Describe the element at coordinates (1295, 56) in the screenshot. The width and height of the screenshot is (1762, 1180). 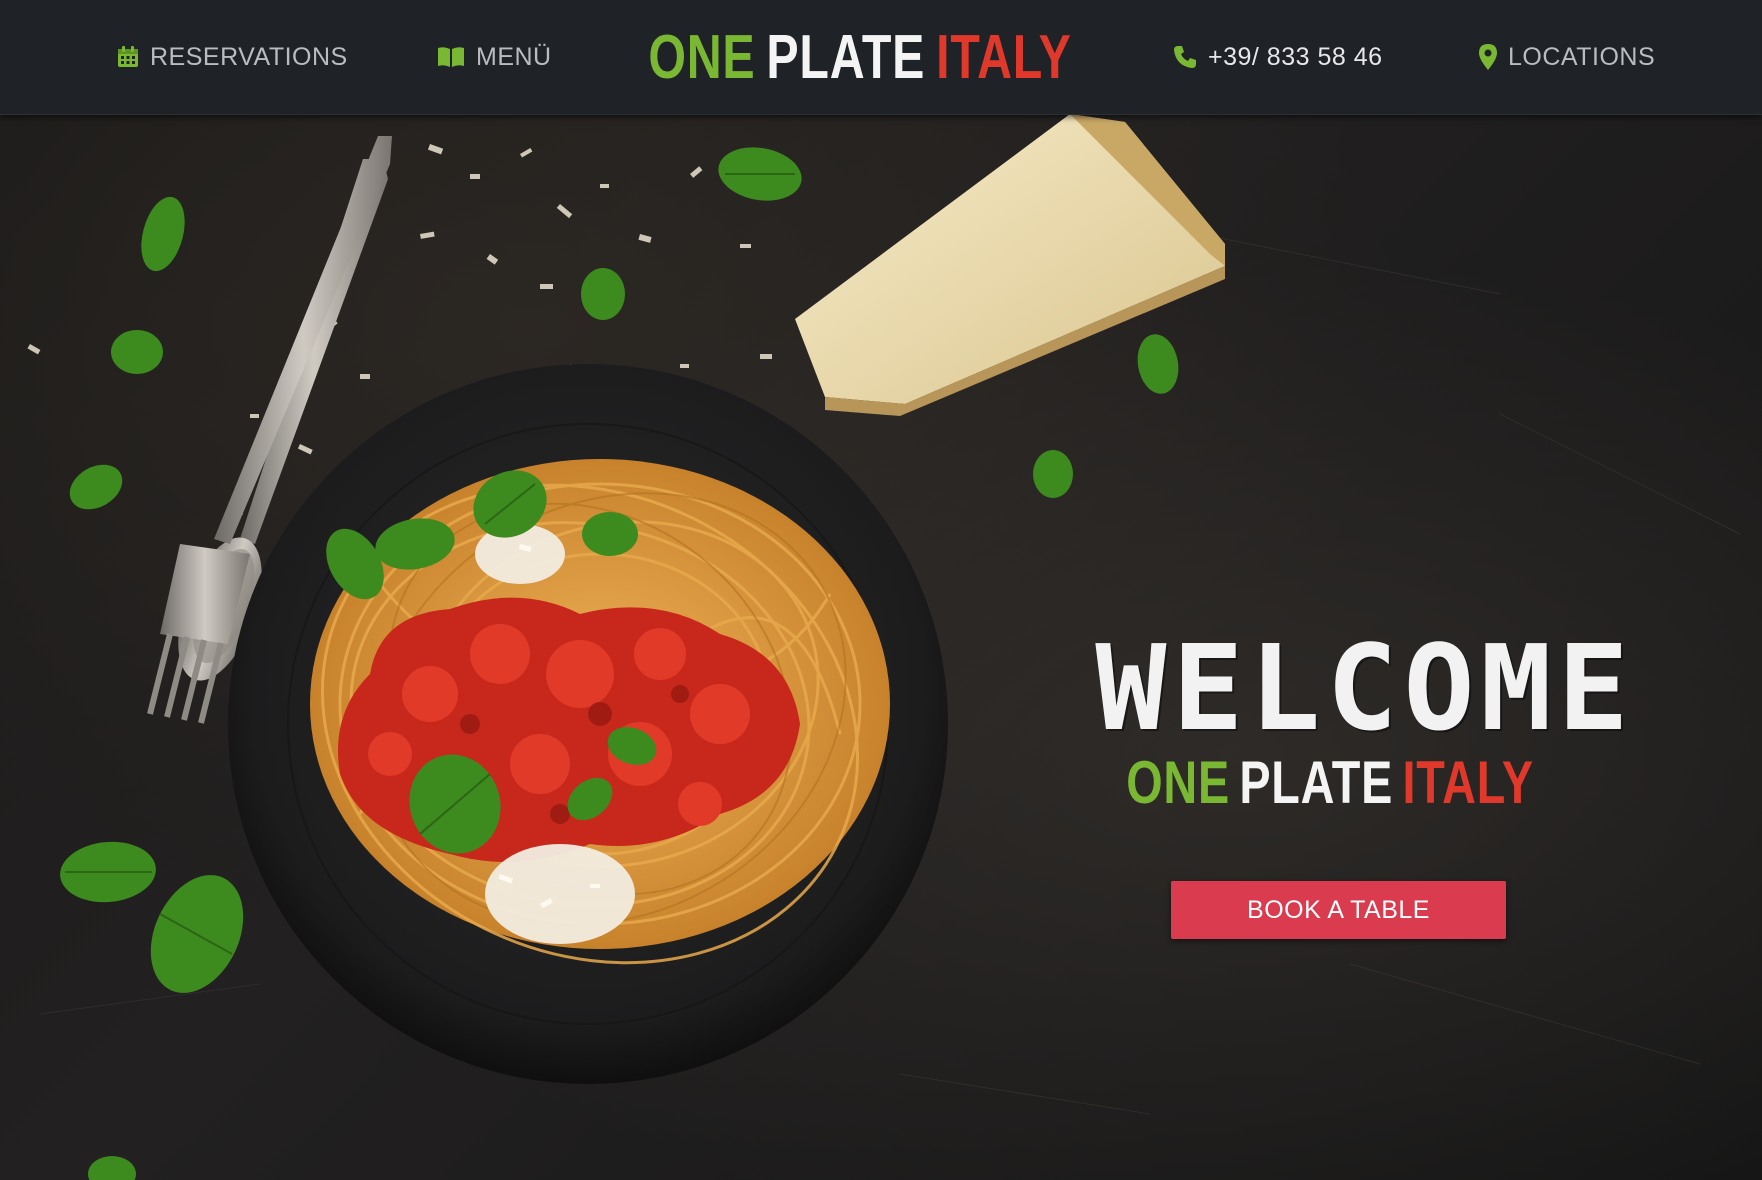
I see `nav-phone-label: +39/ 833 58 46` at that location.